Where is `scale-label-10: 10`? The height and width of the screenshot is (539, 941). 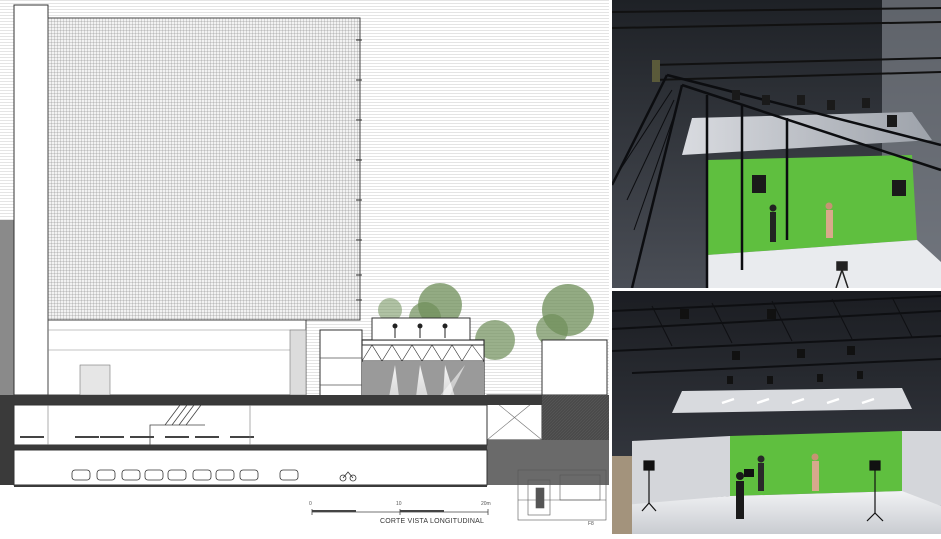 scale-label-10: 10 is located at coordinates (399, 504).